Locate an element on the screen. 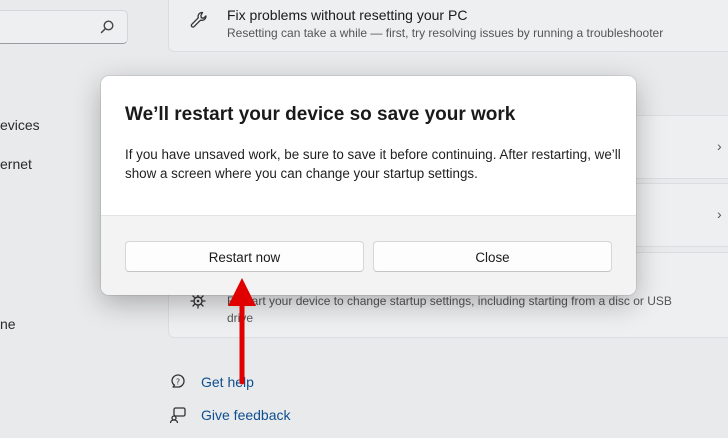 The width and height of the screenshot is (728, 438). sidebar-item-internet: ernet is located at coordinates (16, 164).